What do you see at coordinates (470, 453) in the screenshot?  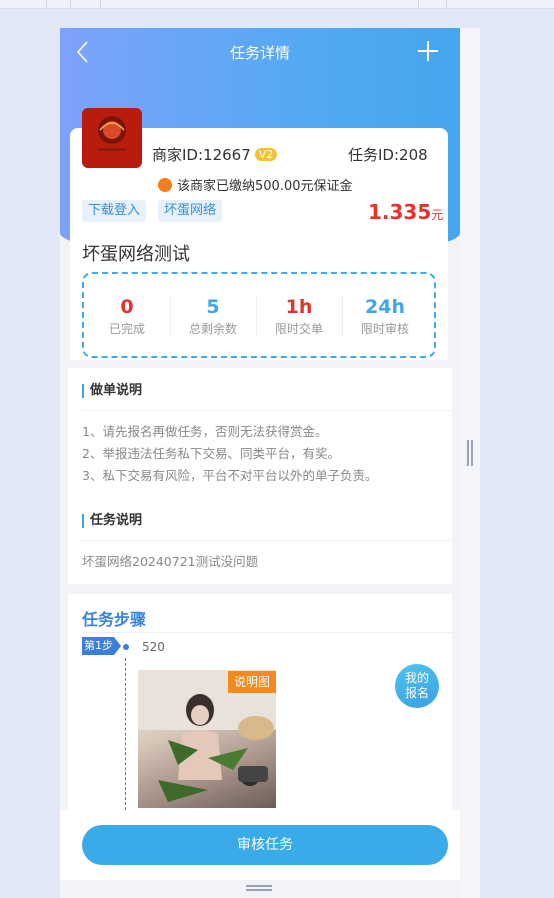 I see `resize-grip-icon` at bounding box center [470, 453].